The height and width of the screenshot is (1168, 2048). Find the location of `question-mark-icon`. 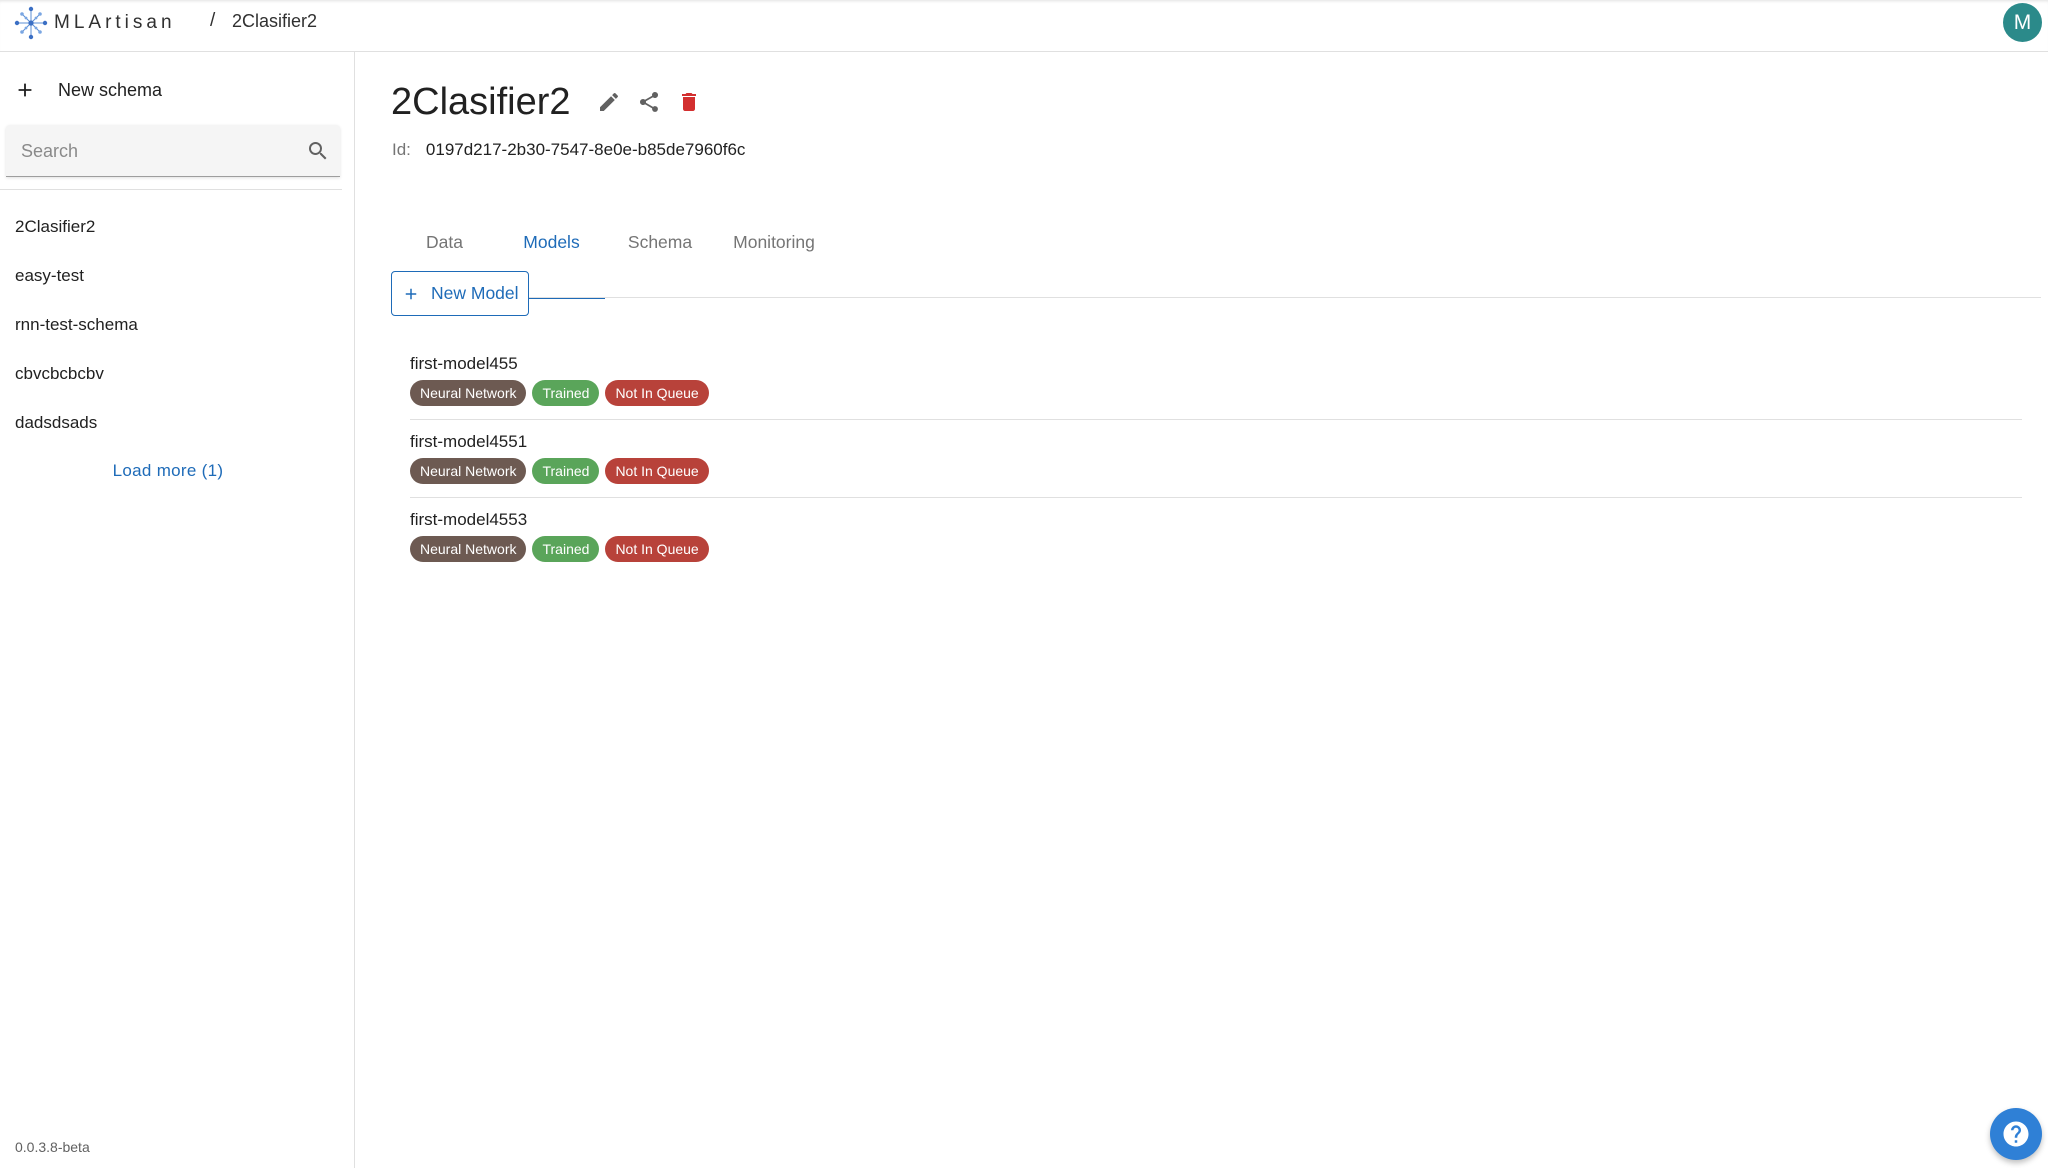

question-mark-icon is located at coordinates (2016, 1134).